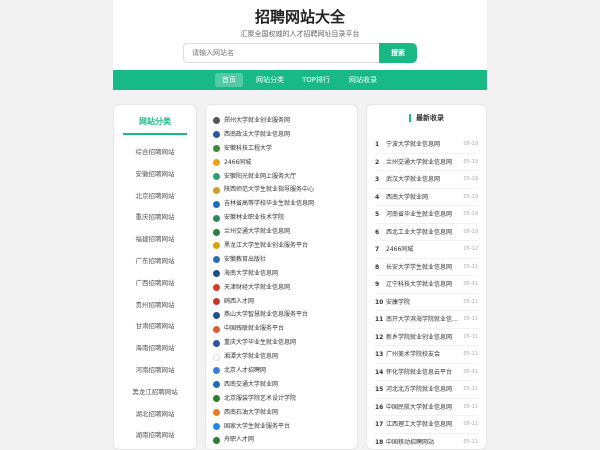 Image resolution: width=600 pixels, height=450 pixels. I want to click on latest-item: 13 广州美术学院校友会 05-11, so click(426, 355).